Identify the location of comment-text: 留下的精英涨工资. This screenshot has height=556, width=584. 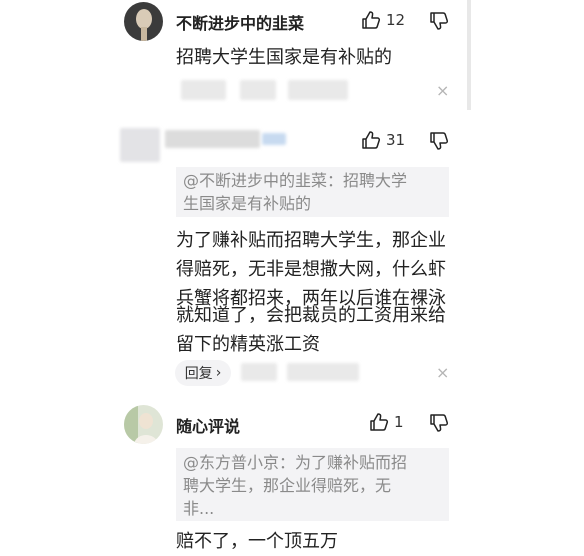
(248, 344).